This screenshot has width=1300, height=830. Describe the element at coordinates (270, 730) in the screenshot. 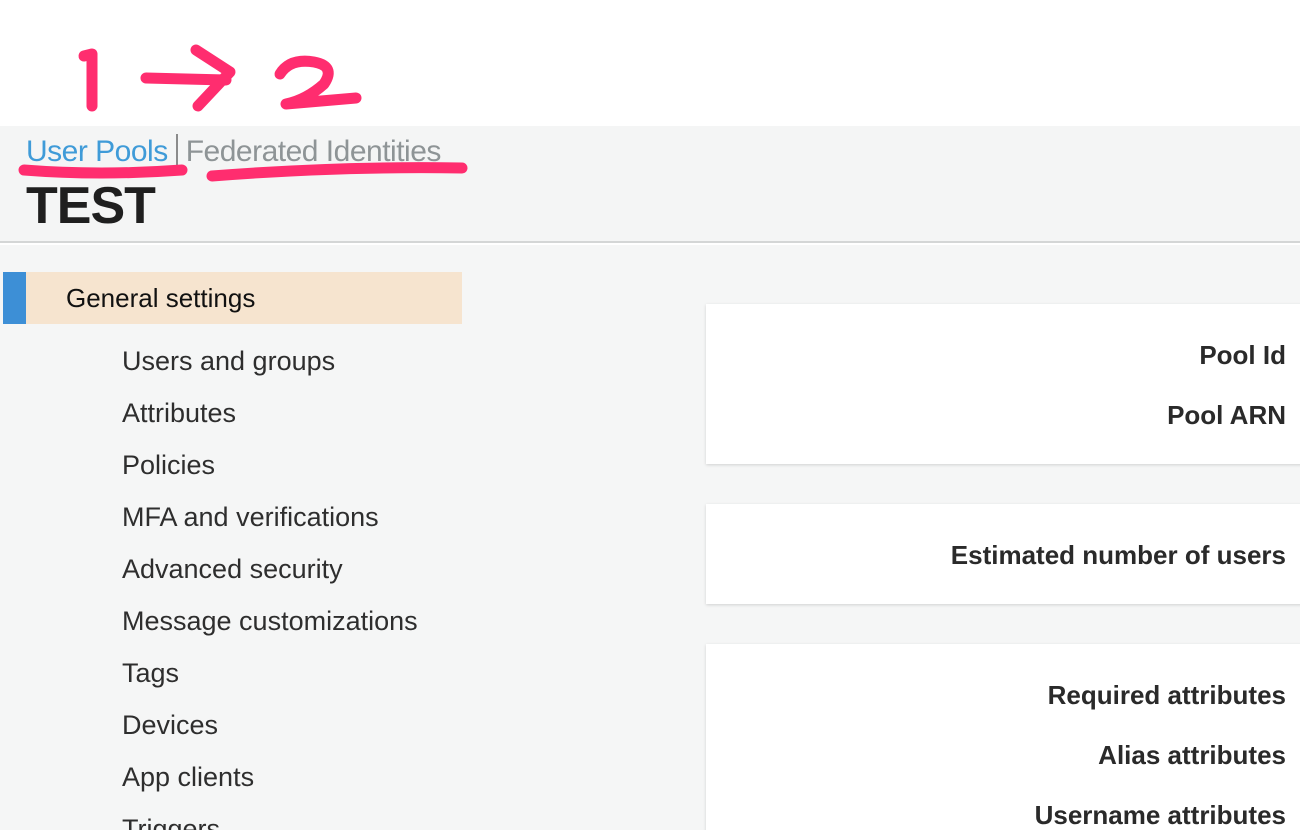

I see `sidebar-item-devices: Devices` at that location.